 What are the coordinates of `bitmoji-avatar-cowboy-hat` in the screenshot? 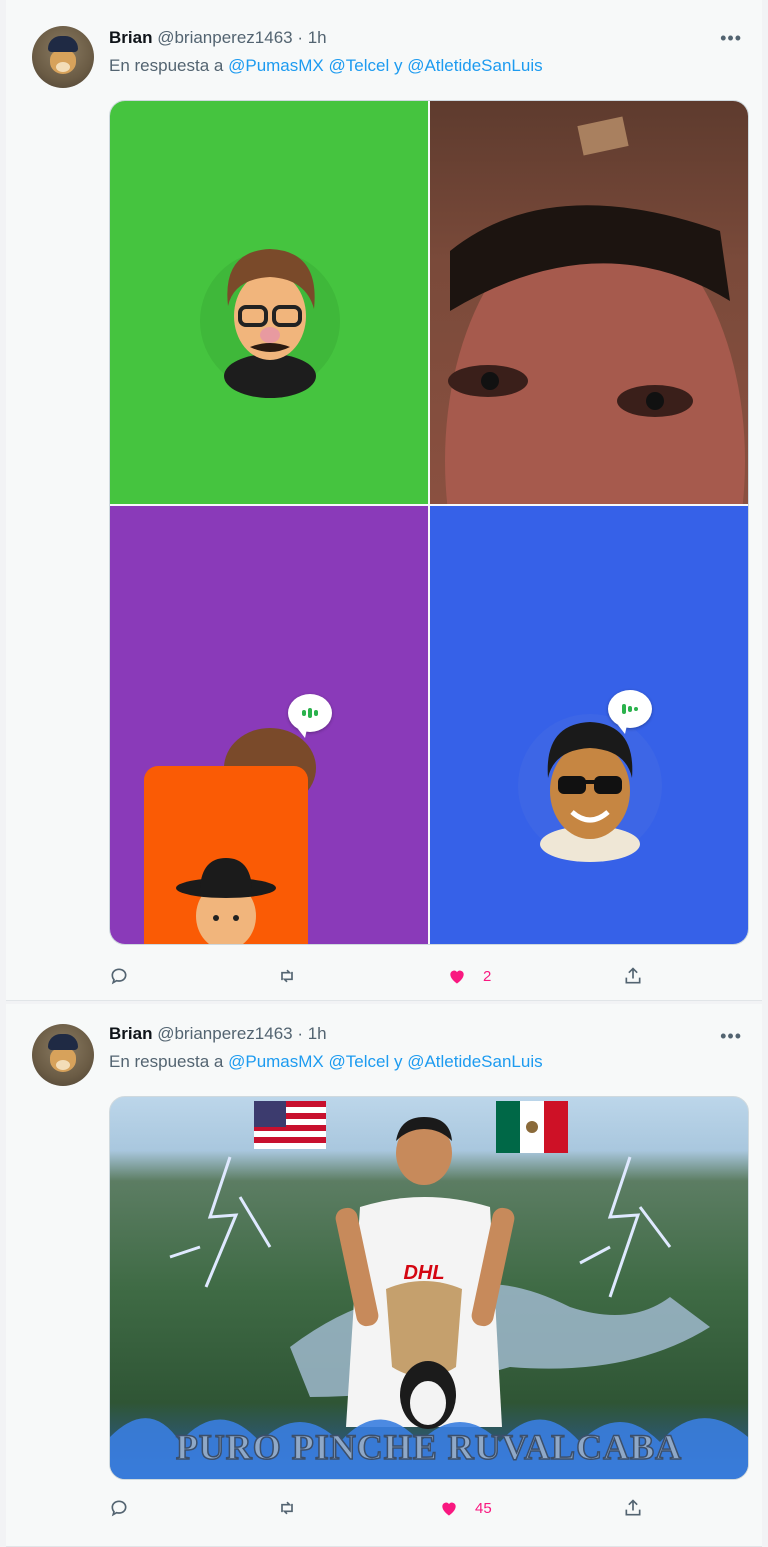 It's located at (226, 901).